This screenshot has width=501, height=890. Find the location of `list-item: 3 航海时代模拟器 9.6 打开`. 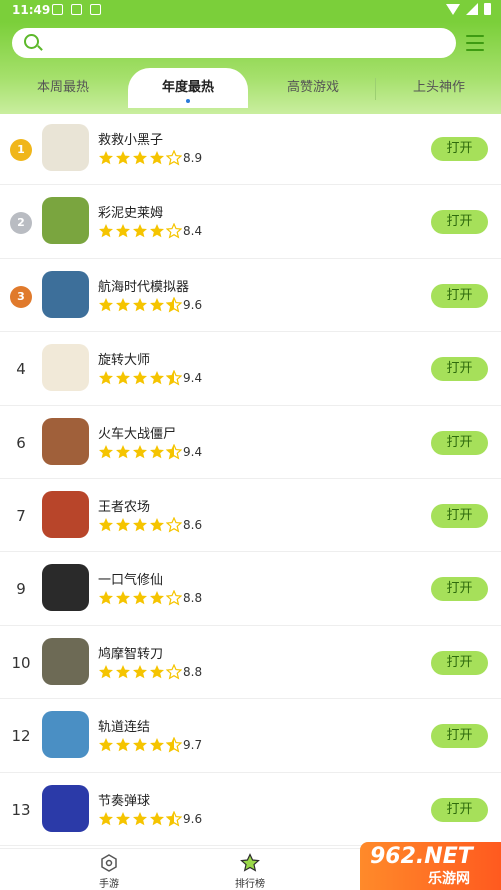

list-item: 3 航海时代模拟器 9.6 打开 is located at coordinates (250, 296).